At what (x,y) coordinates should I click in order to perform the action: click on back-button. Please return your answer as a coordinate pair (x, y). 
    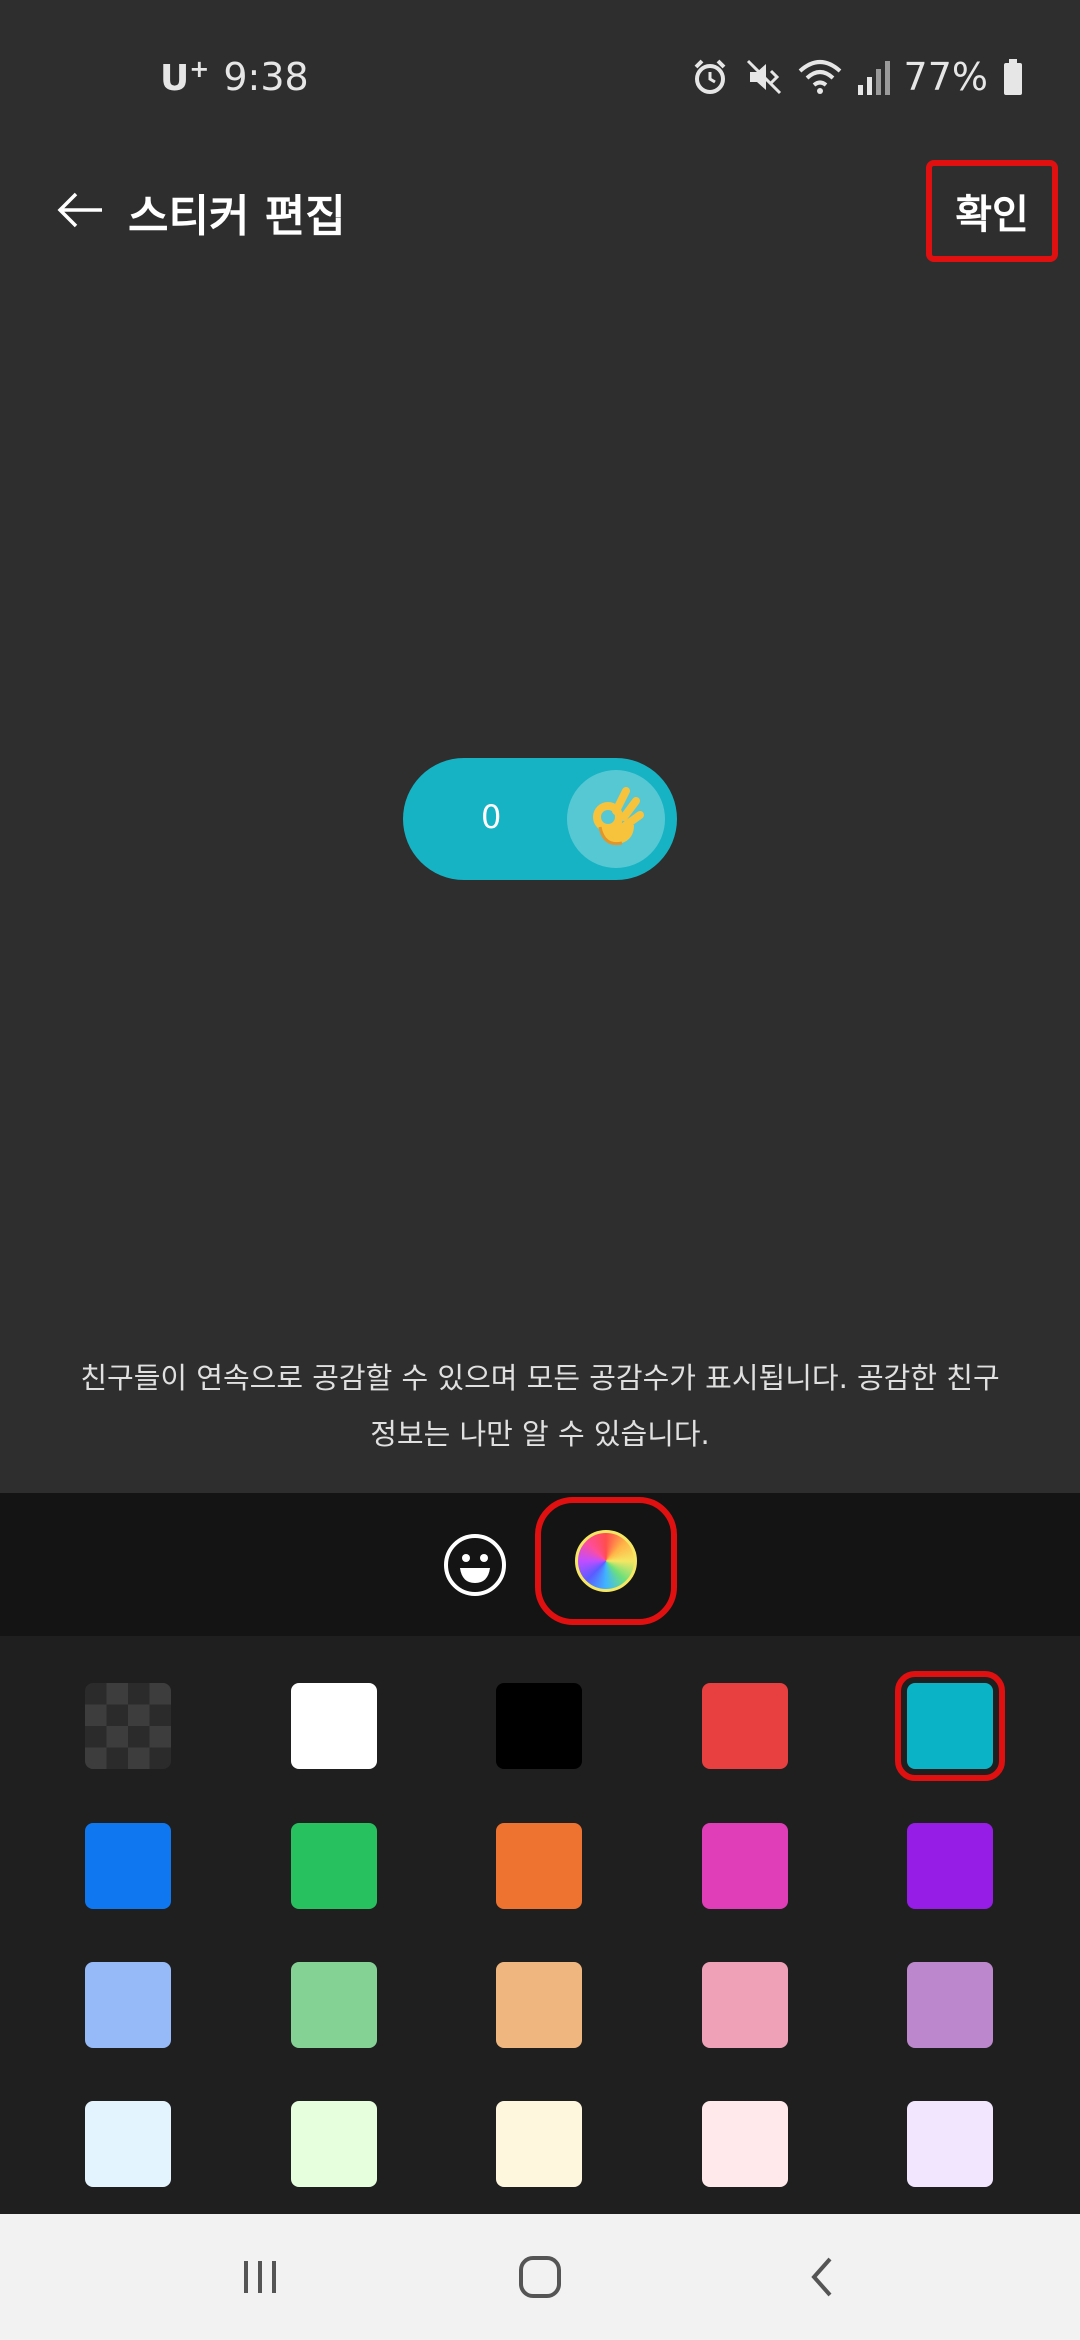
    Looking at the image, I should click on (80, 210).